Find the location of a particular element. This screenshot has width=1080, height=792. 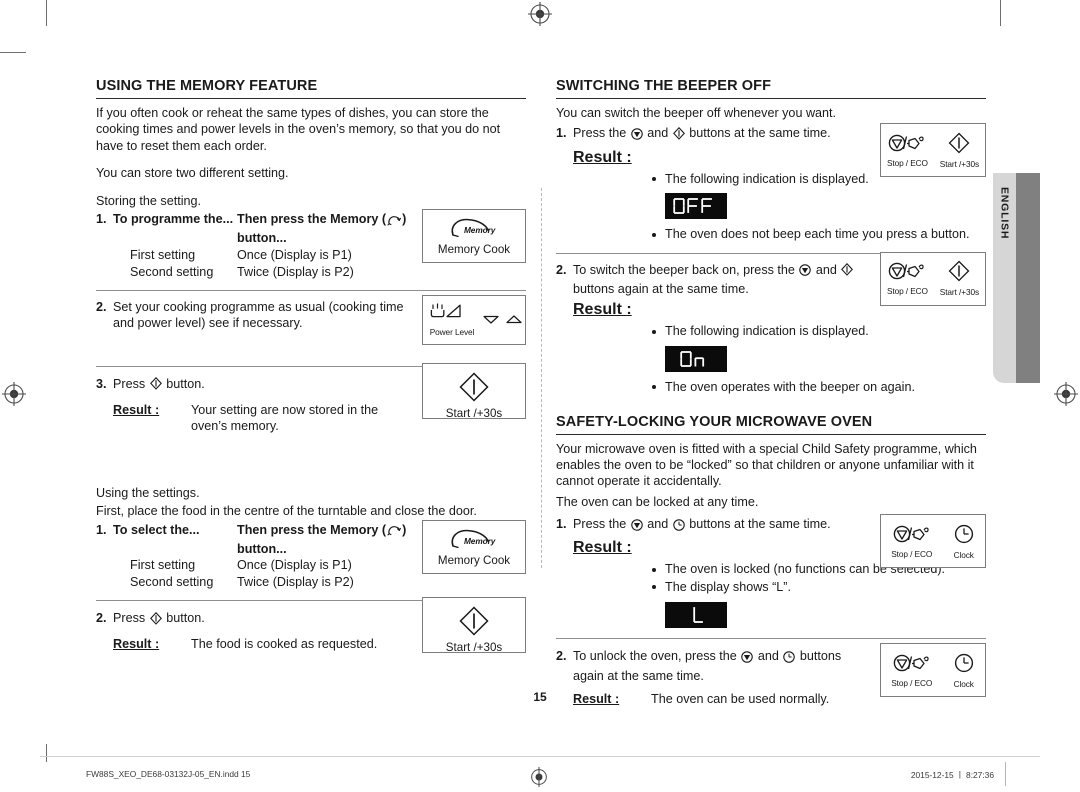

seven-segment-off is located at coordinates (692, 206).